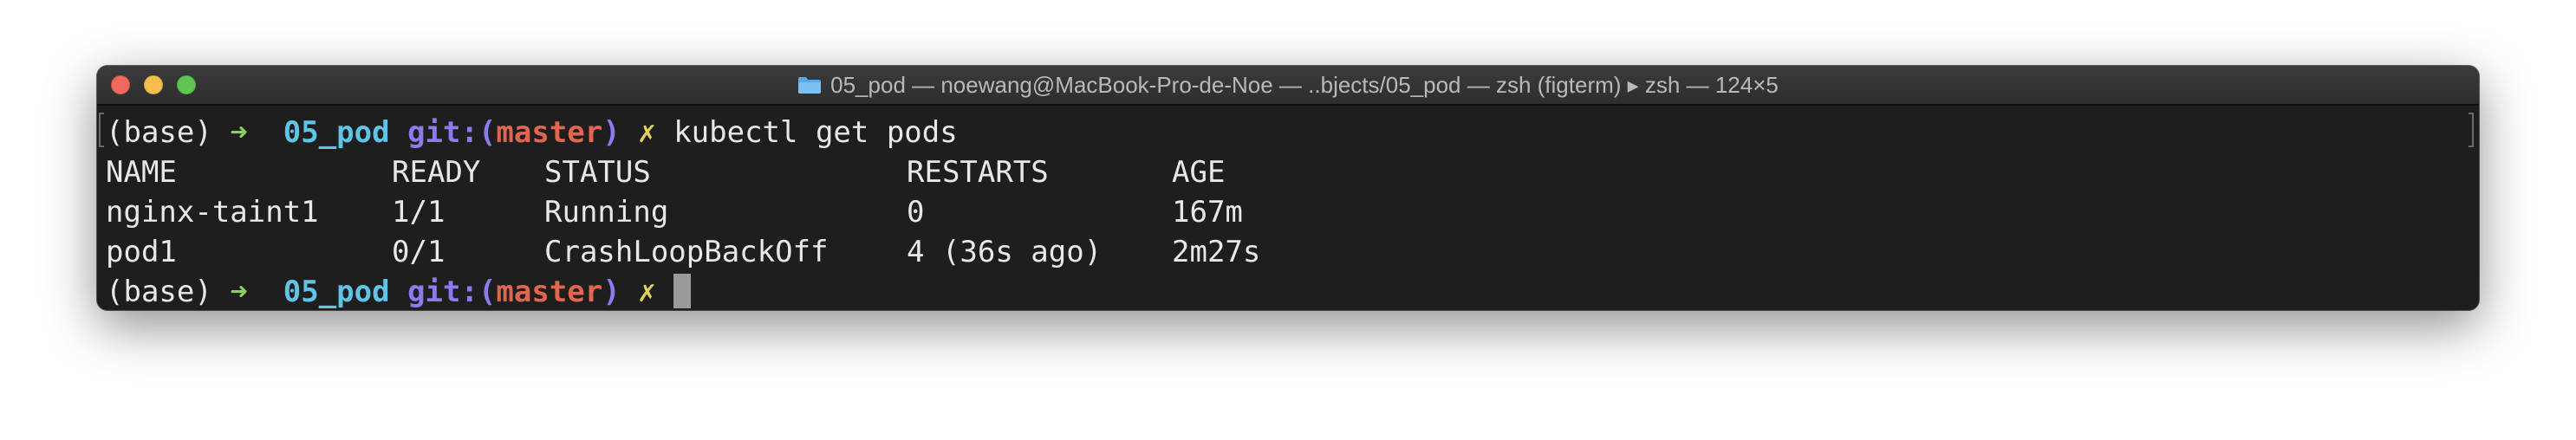  What do you see at coordinates (101, 130) in the screenshot?
I see `mark-bracket-left` at bounding box center [101, 130].